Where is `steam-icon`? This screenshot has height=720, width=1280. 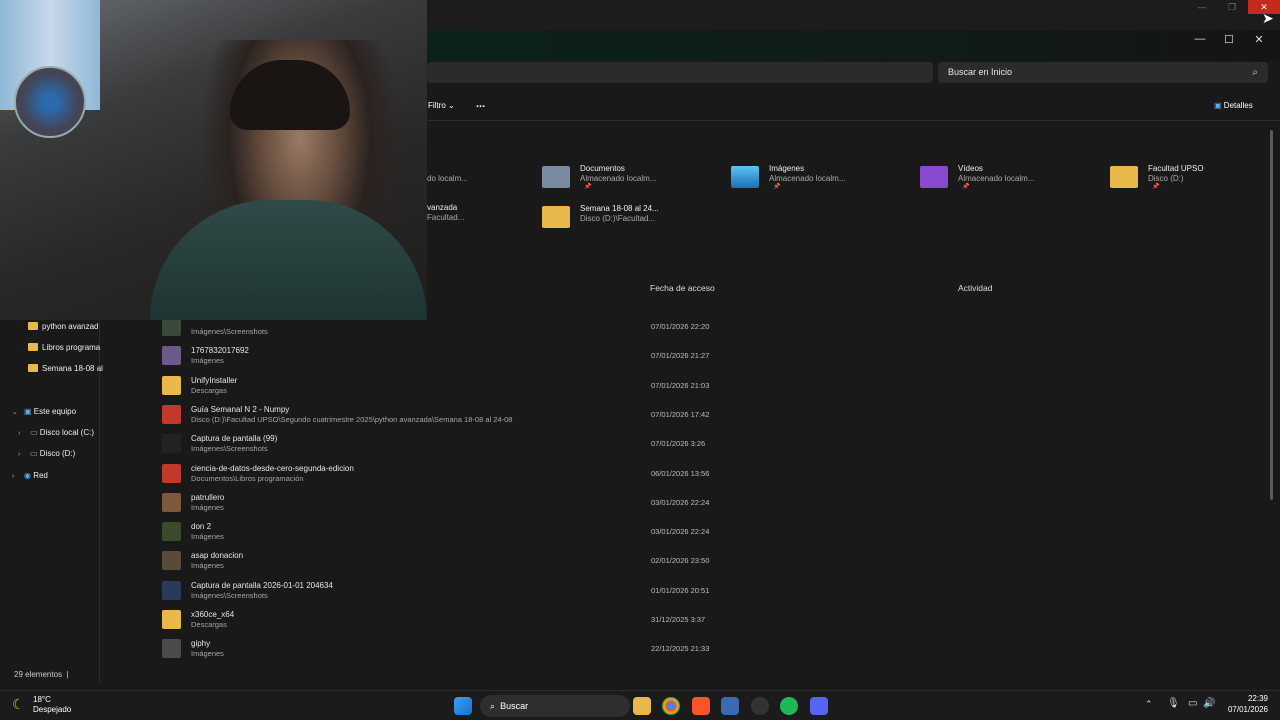
steam-icon is located at coordinates (760, 706).